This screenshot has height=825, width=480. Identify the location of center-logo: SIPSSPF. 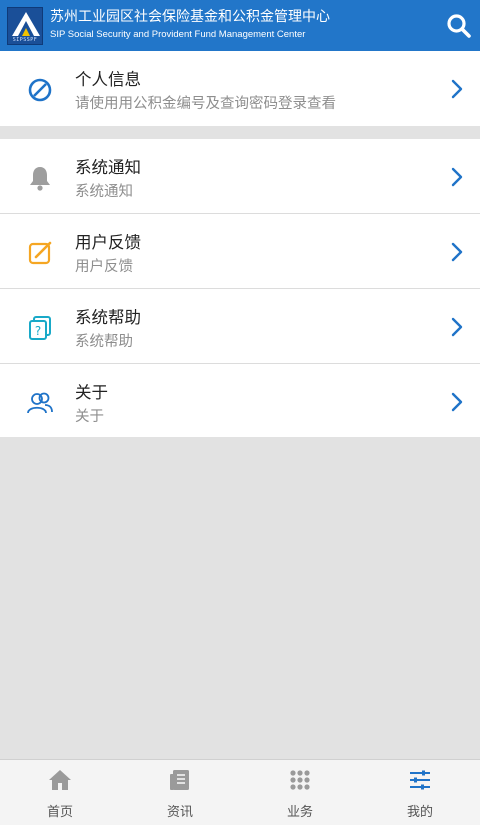
(25, 26).